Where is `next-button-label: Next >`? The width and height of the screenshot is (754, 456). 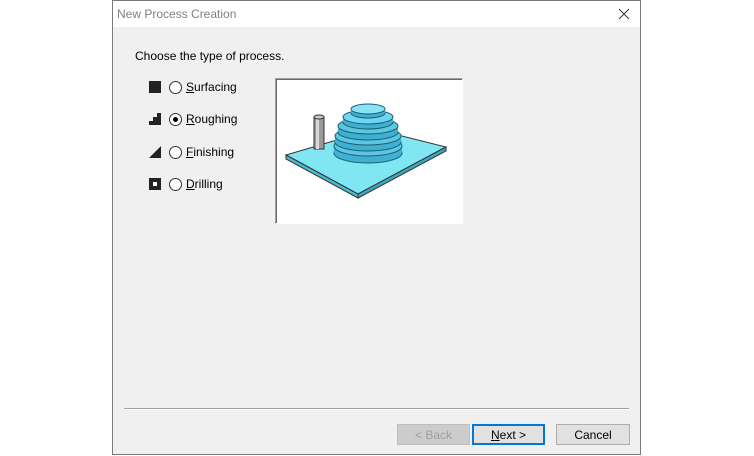 next-button-label: Next > is located at coordinates (508, 434).